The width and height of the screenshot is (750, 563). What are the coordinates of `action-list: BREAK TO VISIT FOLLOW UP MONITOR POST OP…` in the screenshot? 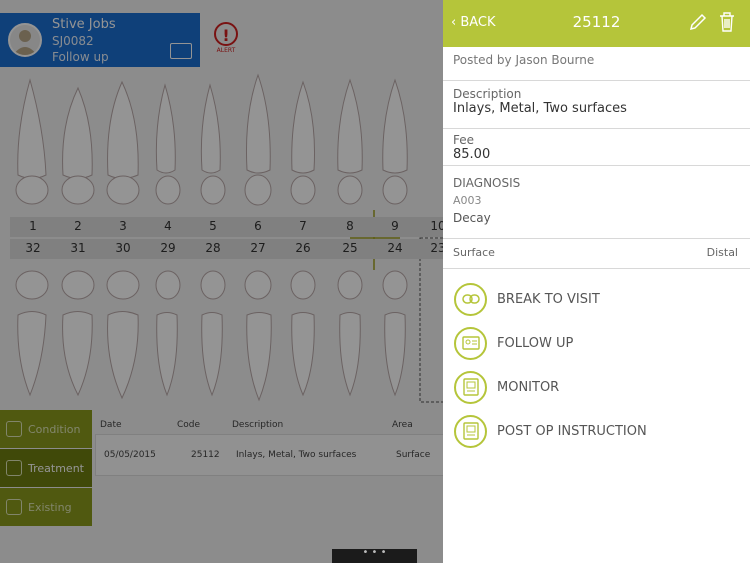 It's located at (596, 361).